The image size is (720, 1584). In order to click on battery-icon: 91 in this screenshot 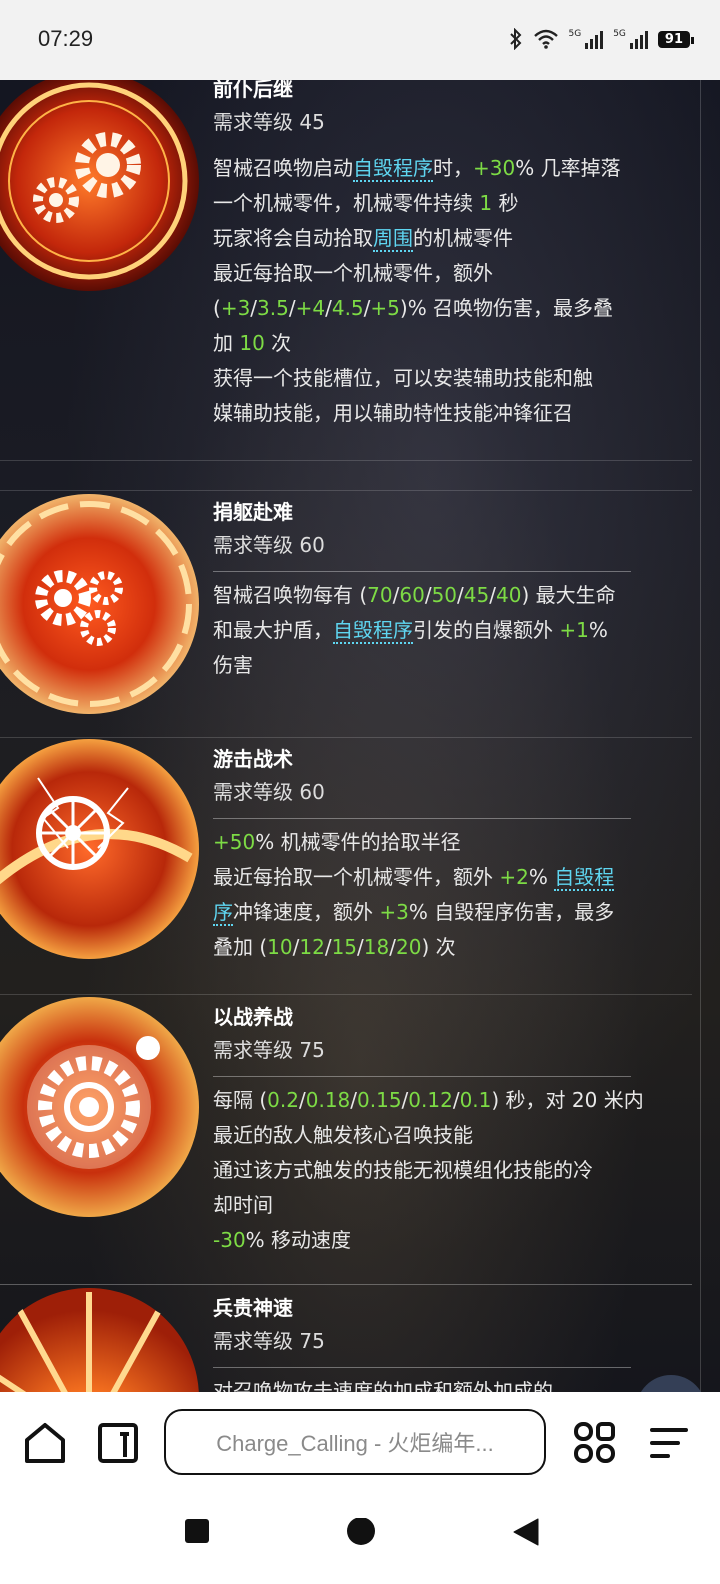, I will do `click(676, 39)`.